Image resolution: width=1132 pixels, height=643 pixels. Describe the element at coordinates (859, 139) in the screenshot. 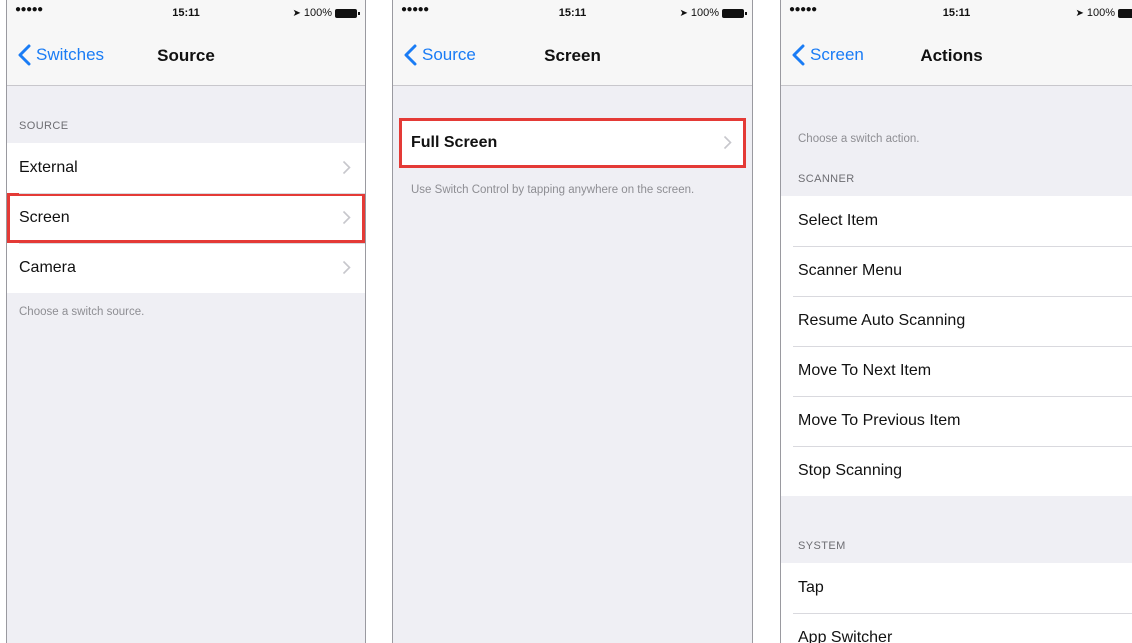

I see `intro-note: Choose a switch action.` at that location.